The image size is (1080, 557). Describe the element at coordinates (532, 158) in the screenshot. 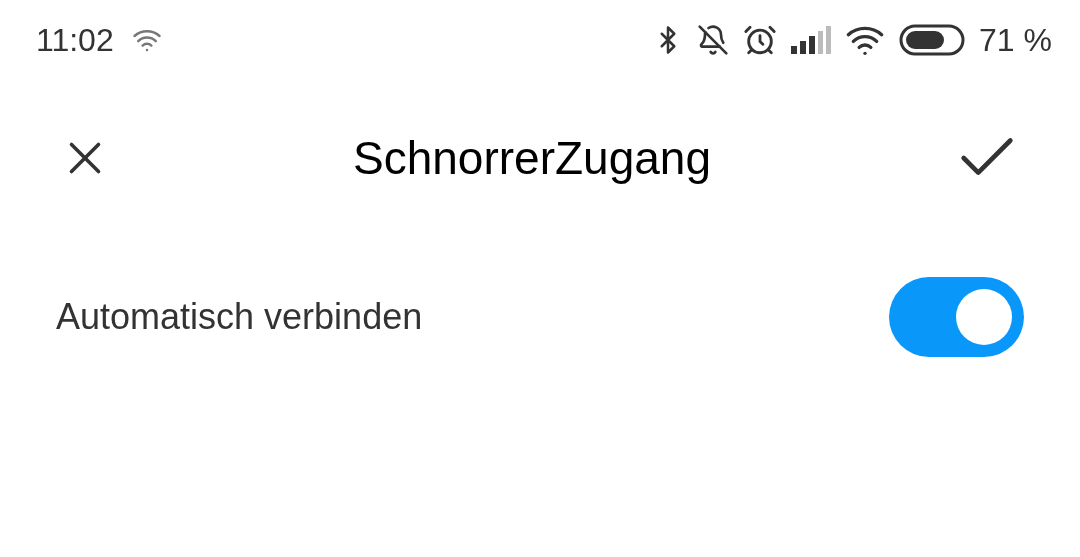

I see `dialog-title: SchnorrerZugang` at that location.